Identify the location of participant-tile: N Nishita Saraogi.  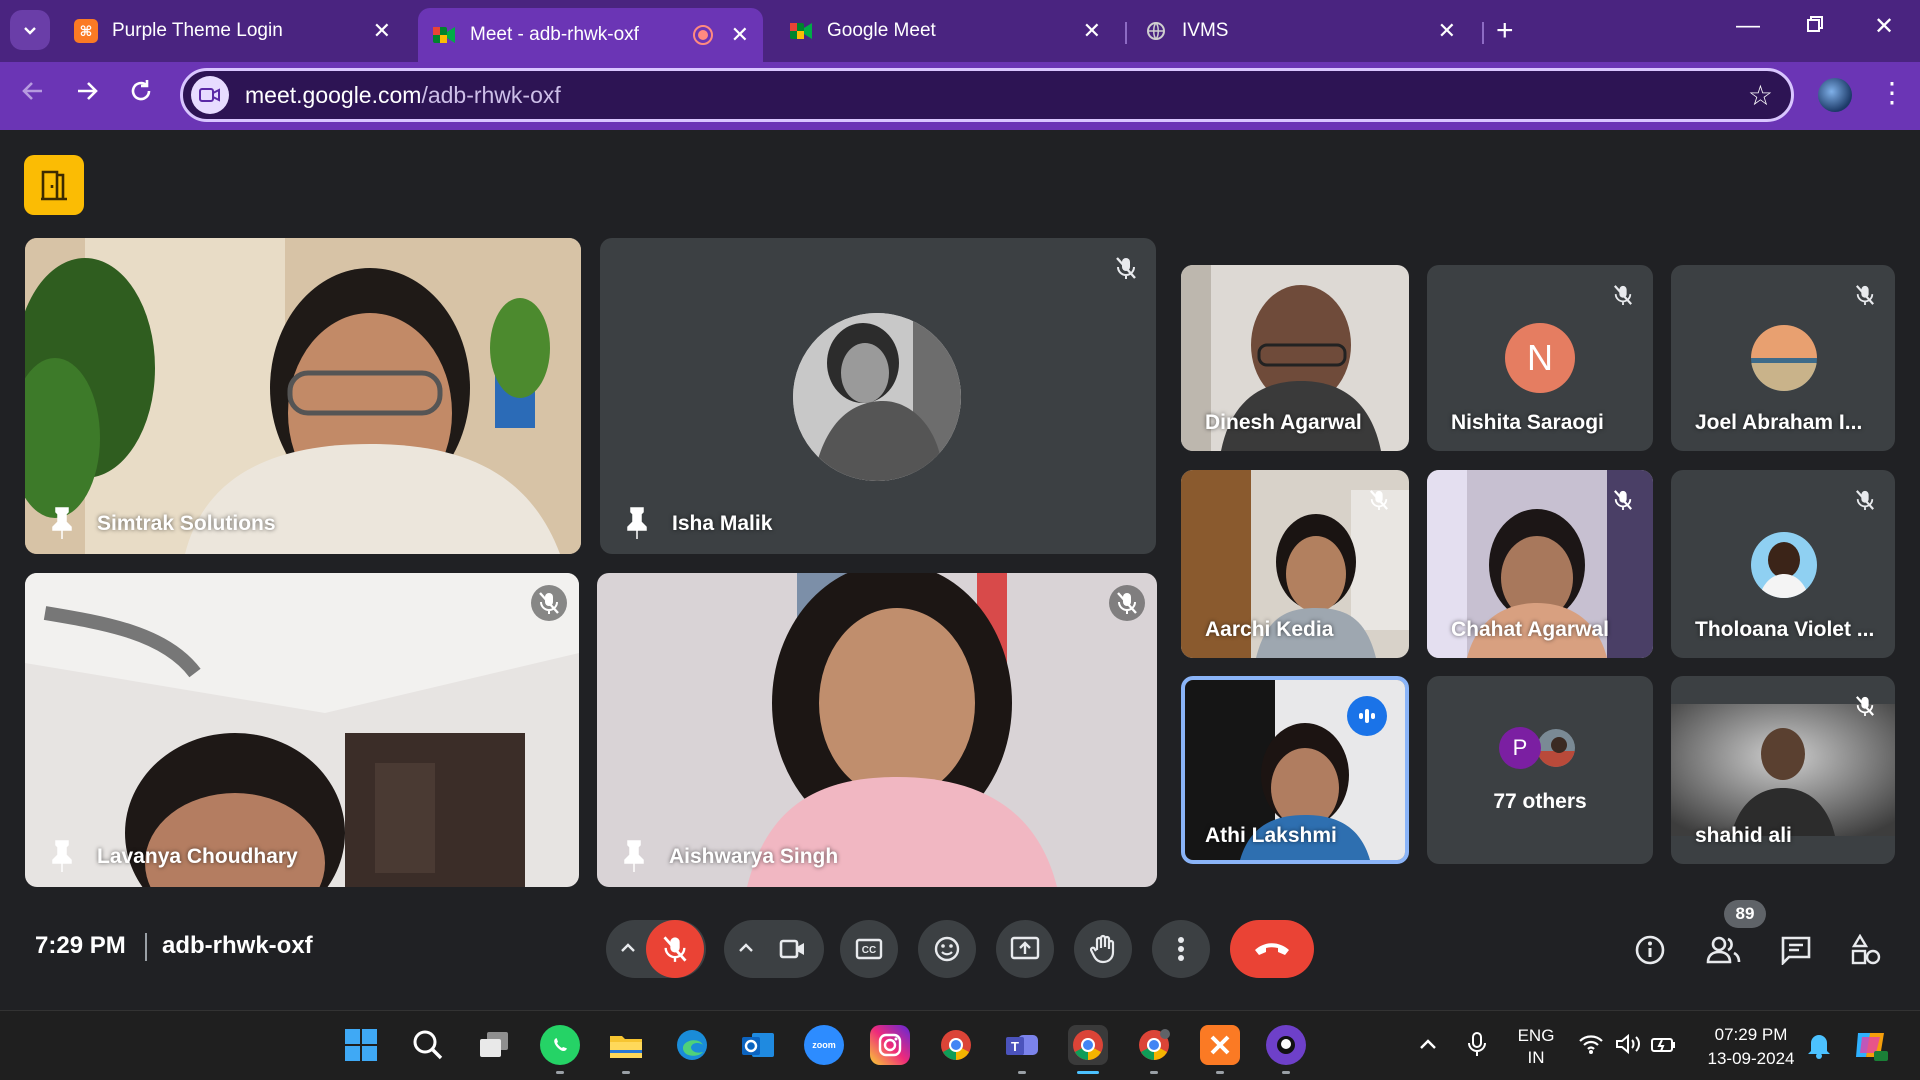
(1540, 358).